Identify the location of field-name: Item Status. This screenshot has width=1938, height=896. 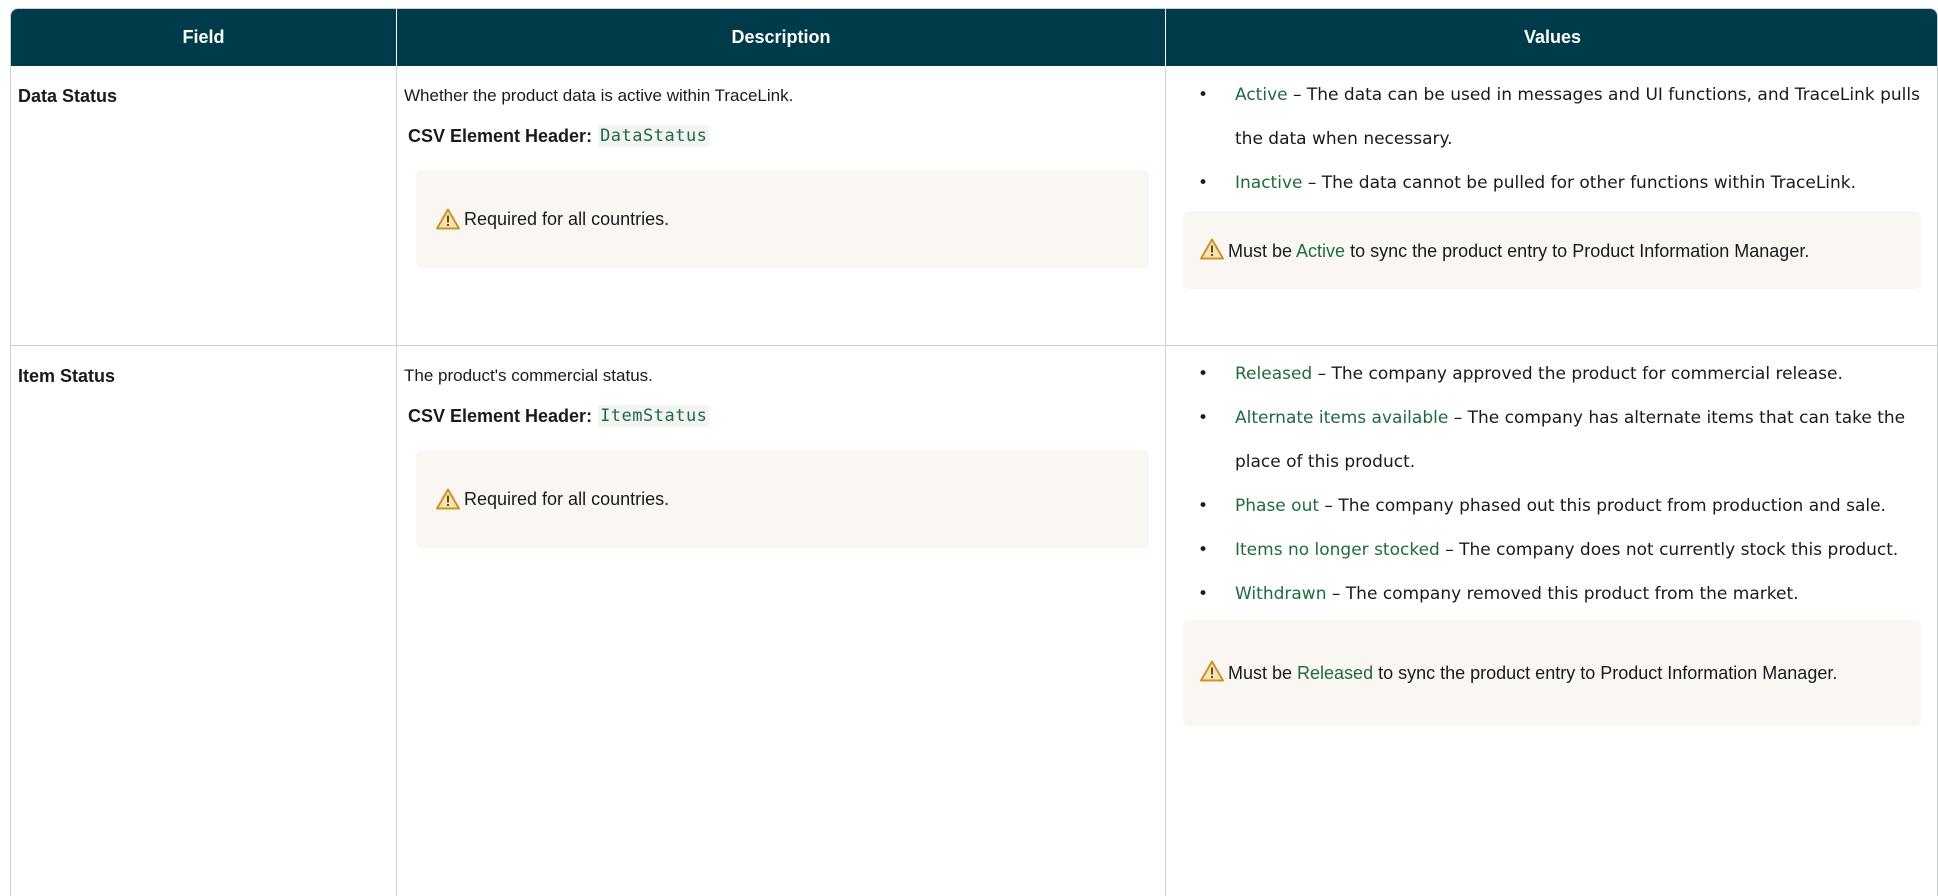
(67, 376).